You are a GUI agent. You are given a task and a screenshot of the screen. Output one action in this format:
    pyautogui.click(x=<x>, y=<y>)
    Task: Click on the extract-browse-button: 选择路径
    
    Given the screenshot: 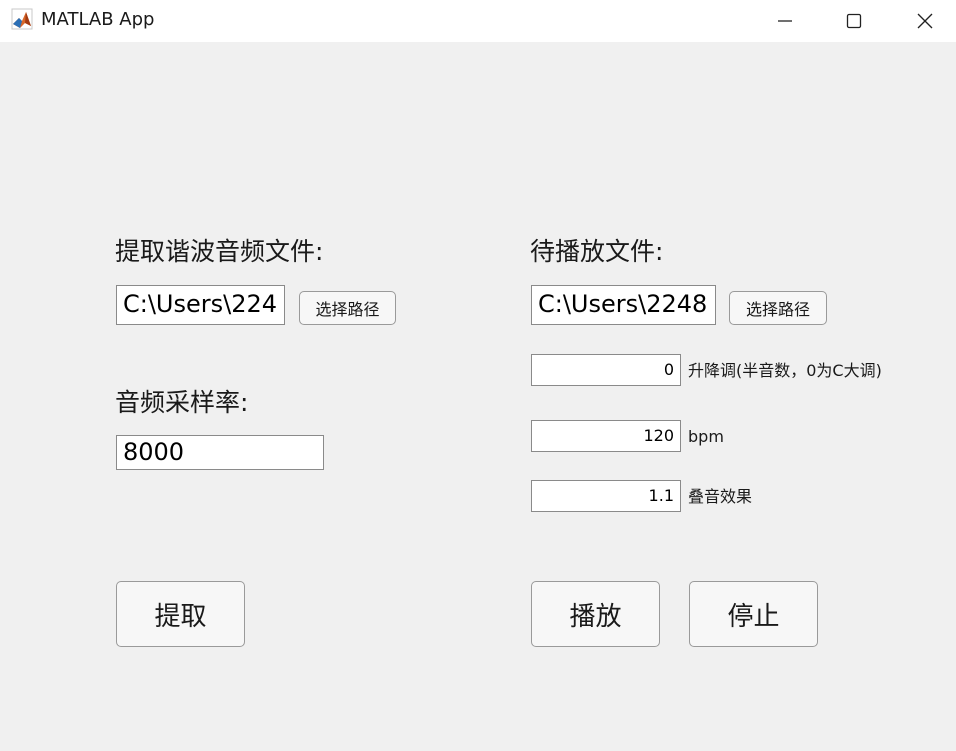 What is the action you would take?
    pyautogui.click(x=347, y=308)
    